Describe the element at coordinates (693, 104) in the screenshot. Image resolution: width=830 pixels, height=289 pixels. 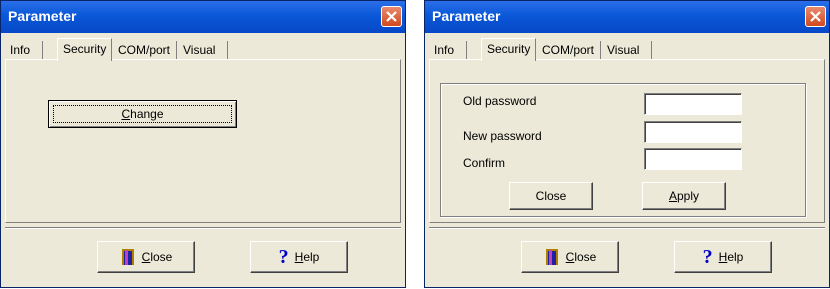
I see `old-password-field` at that location.